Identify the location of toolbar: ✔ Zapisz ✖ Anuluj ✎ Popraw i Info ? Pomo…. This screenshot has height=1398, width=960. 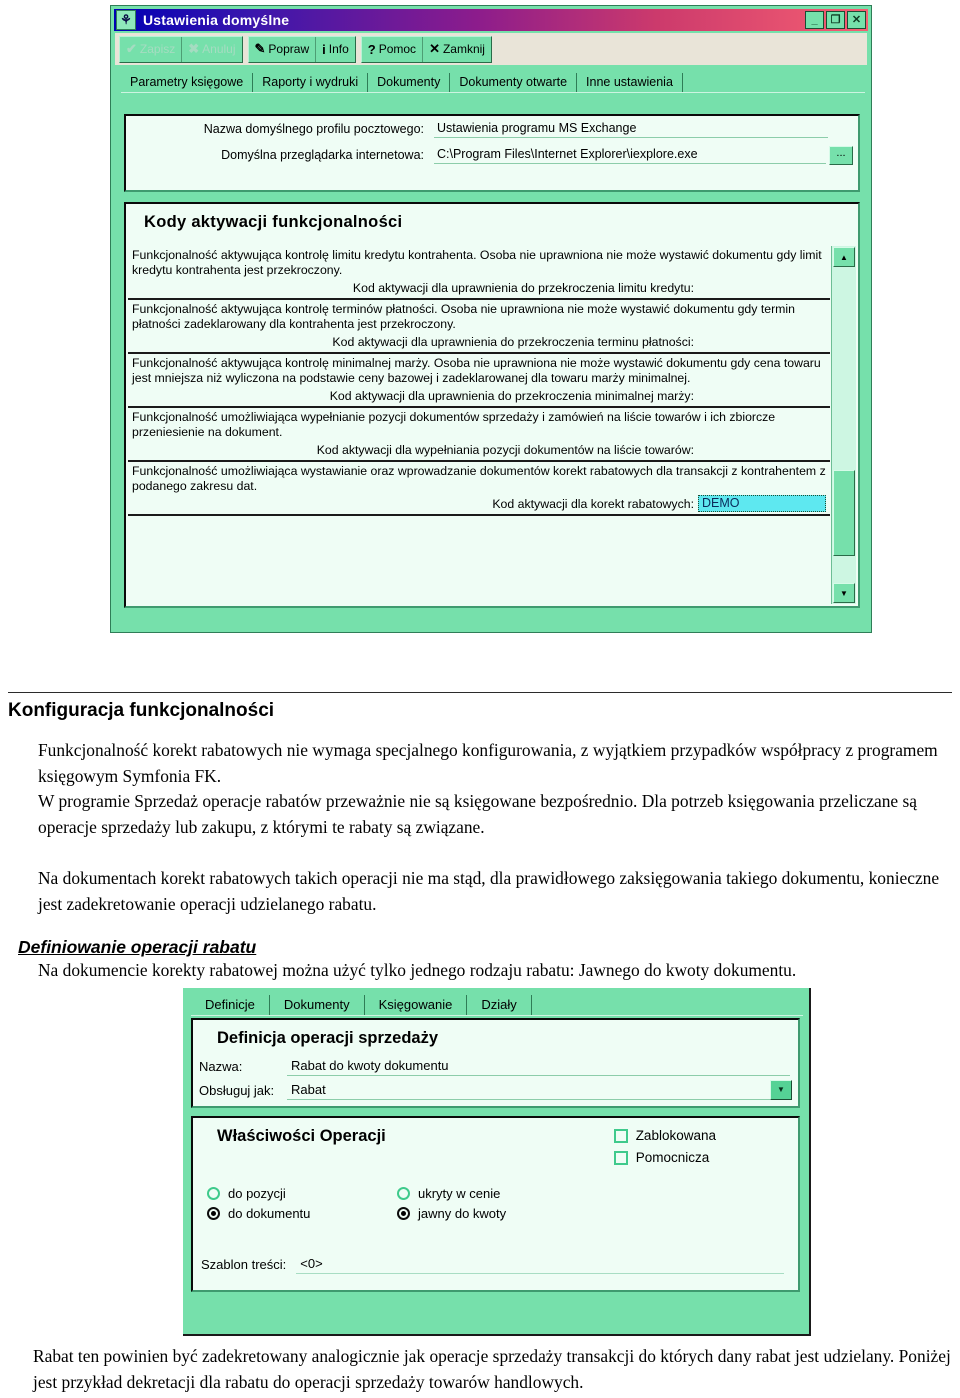
(491, 49).